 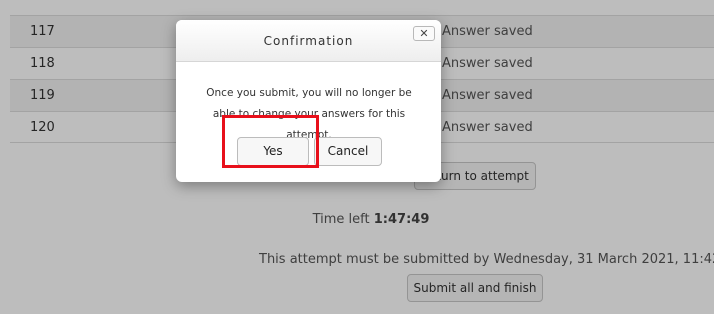 I want to click on close-icon: ✕, so click(x=424, y=33).